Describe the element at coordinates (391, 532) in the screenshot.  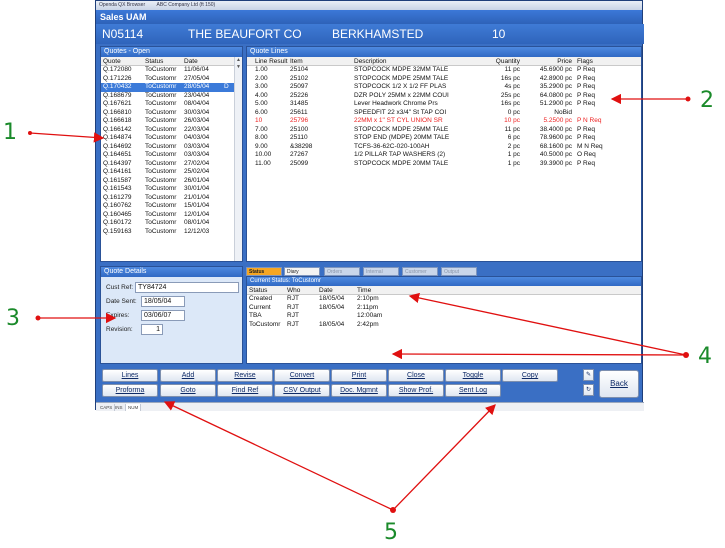
I see `annotation-5: 5` at that location.